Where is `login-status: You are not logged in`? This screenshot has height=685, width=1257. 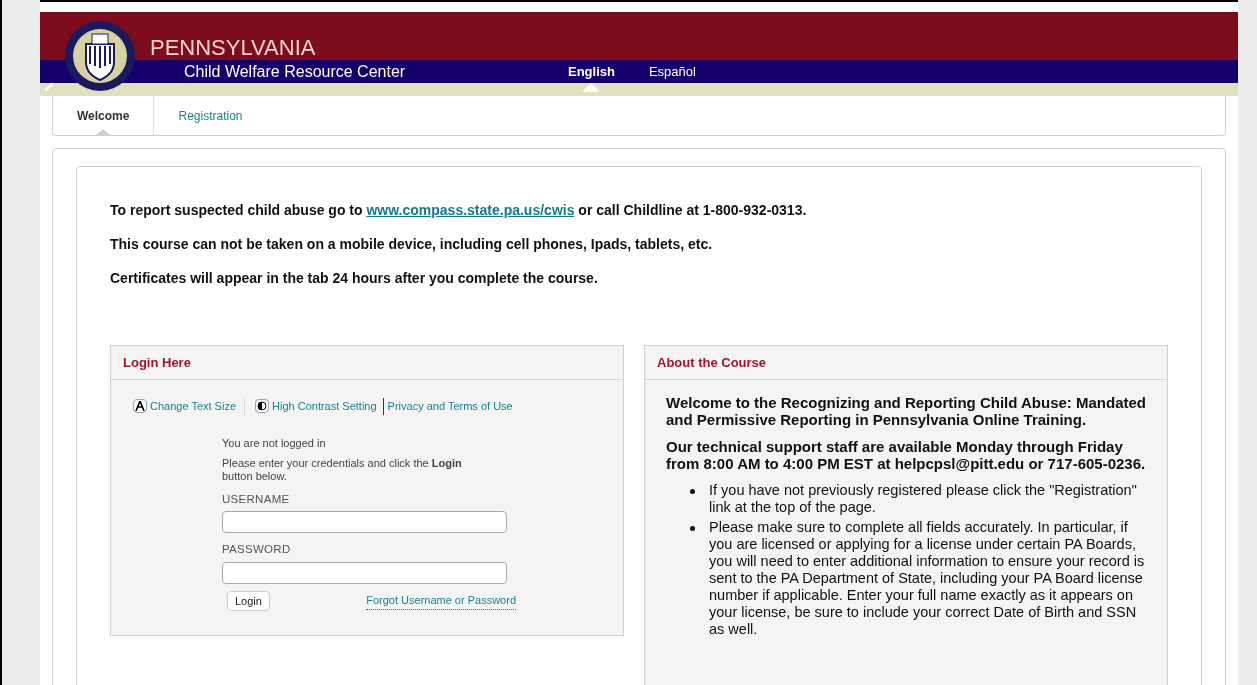
login-status: You are not logged in is located at coordinates (274, 443).